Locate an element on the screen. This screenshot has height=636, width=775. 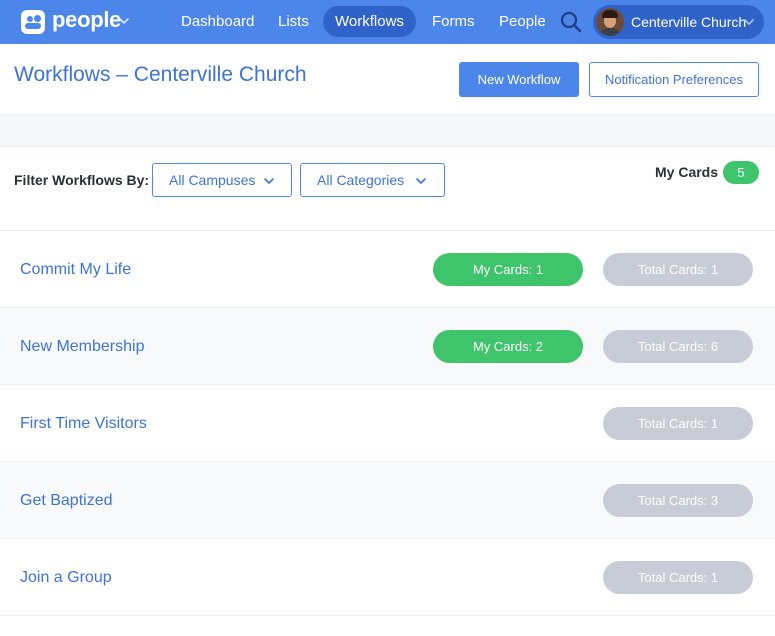
my-cards-label: My Cards is located at coordinates (686, 172).